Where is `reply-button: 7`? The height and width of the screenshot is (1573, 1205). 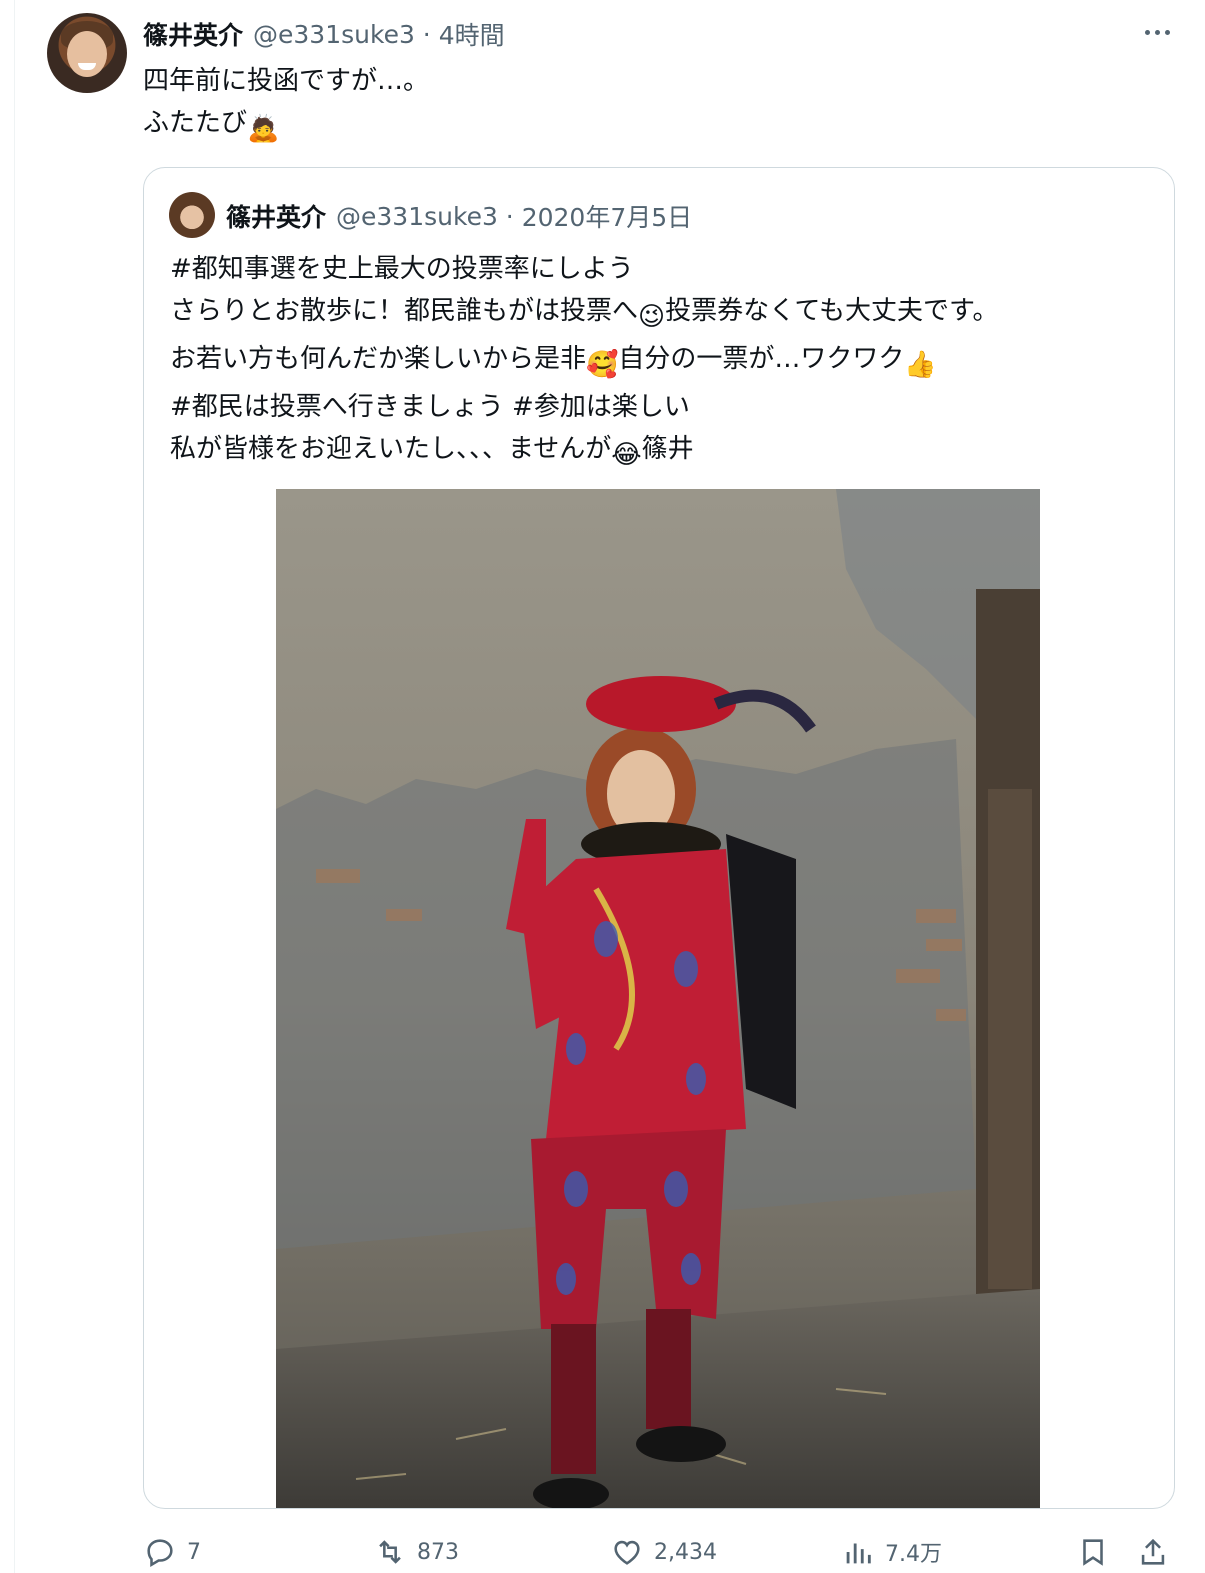 reply-button: 7 is located at coordinates (172, 1552).